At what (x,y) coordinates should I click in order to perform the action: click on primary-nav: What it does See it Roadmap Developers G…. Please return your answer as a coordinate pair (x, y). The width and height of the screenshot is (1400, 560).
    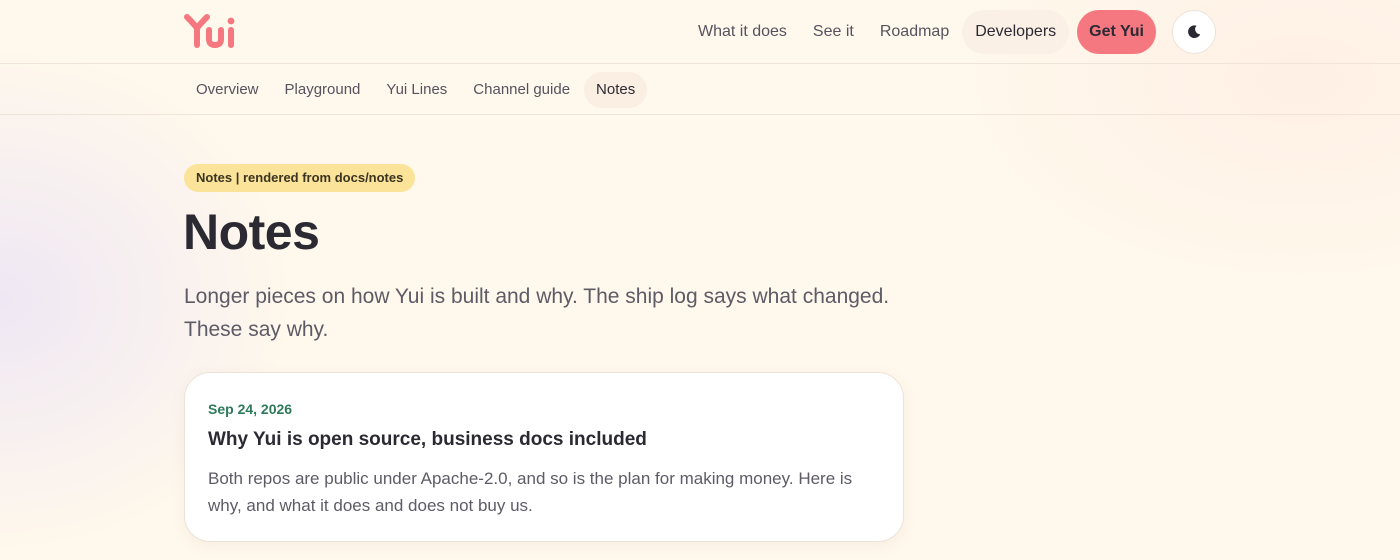
    Looking at the image, I should click on (950, 32).